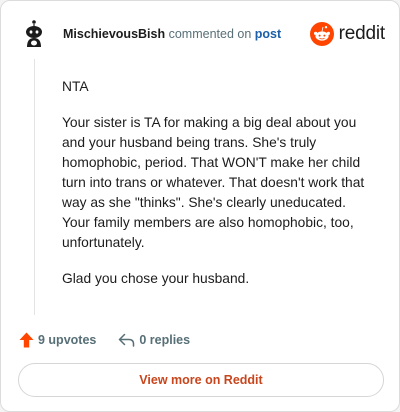 The image size is (400, 412). I want to click on reddit-wordmark: reddit, so click(362, 33).